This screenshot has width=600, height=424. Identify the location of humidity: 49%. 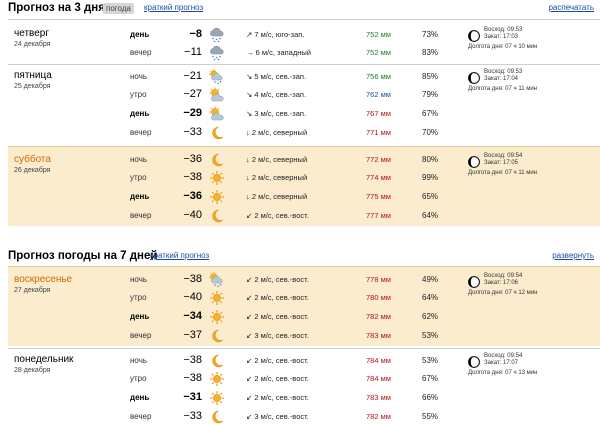
(430, 279).